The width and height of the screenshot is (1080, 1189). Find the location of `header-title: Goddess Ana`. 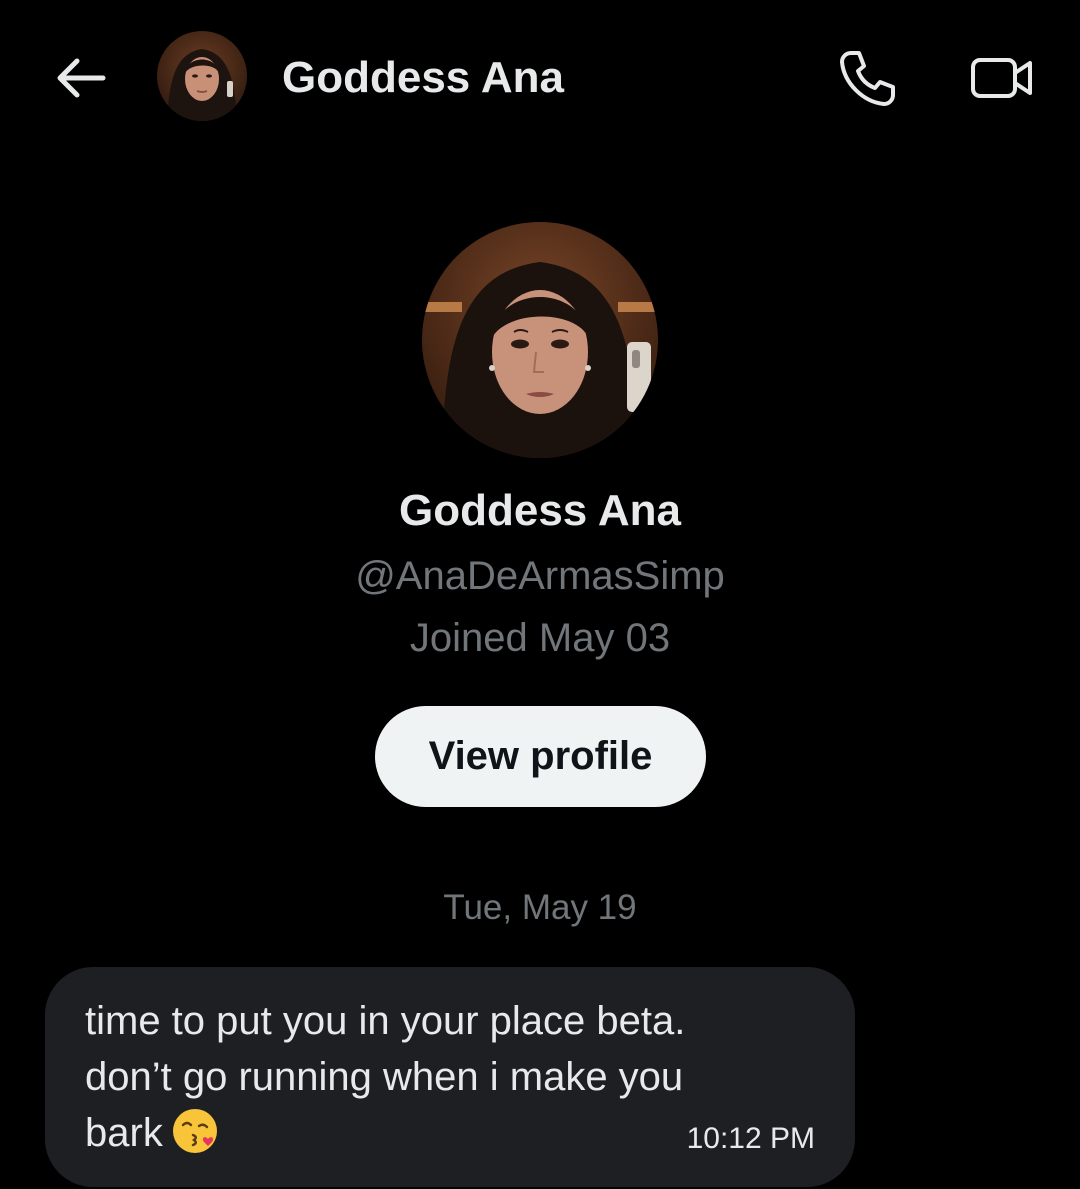

header-title: Goddess Ana is located at coordinates (423, 78).